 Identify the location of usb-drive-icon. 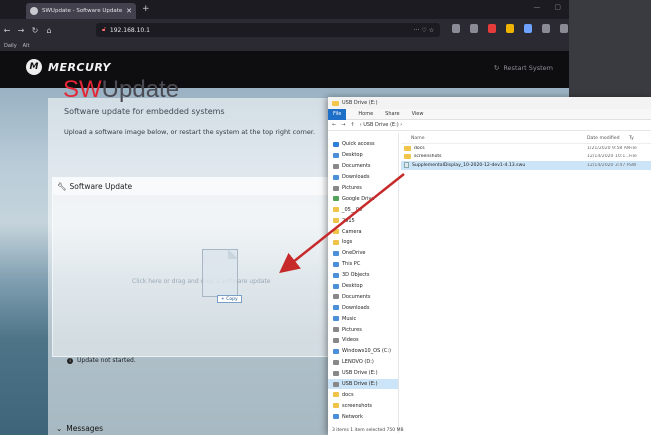
(336, 373).